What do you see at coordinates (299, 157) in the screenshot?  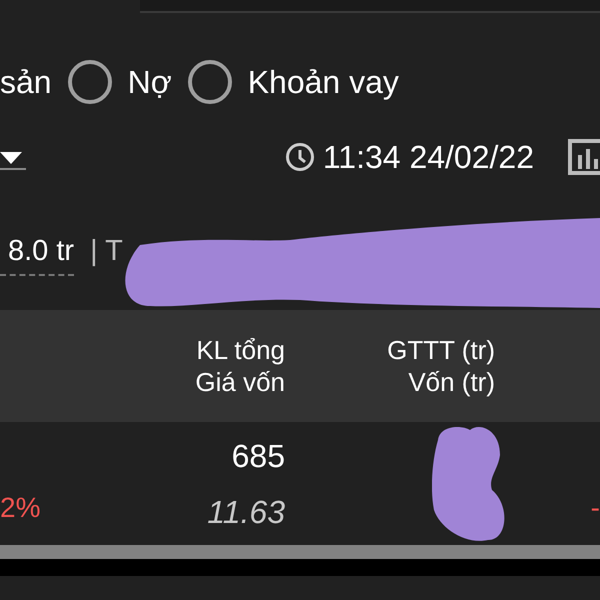 I see `clock-icon` at bounding box center [299, 157].